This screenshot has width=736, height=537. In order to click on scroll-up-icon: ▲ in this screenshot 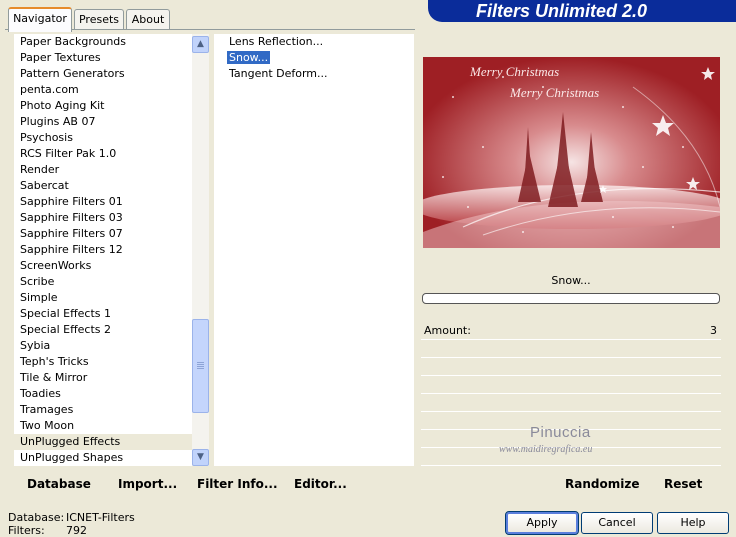, I will do `click(200, 44)`.